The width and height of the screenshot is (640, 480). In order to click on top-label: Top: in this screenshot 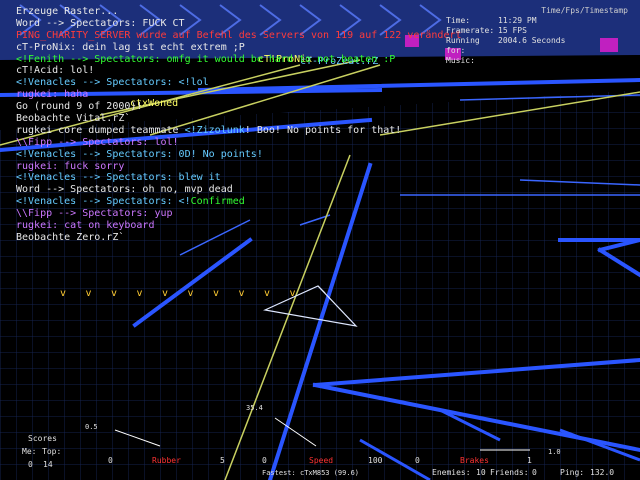, I will do `click(52, 451)`.